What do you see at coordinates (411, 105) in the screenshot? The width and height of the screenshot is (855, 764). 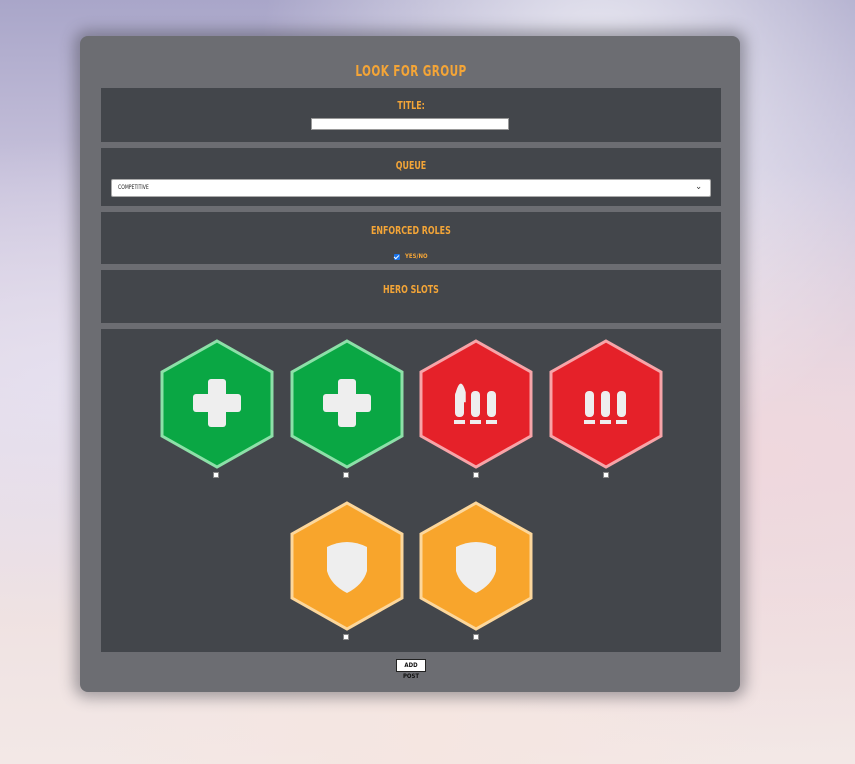 I see `title-label: Title:` at bounding box center [411, 105].